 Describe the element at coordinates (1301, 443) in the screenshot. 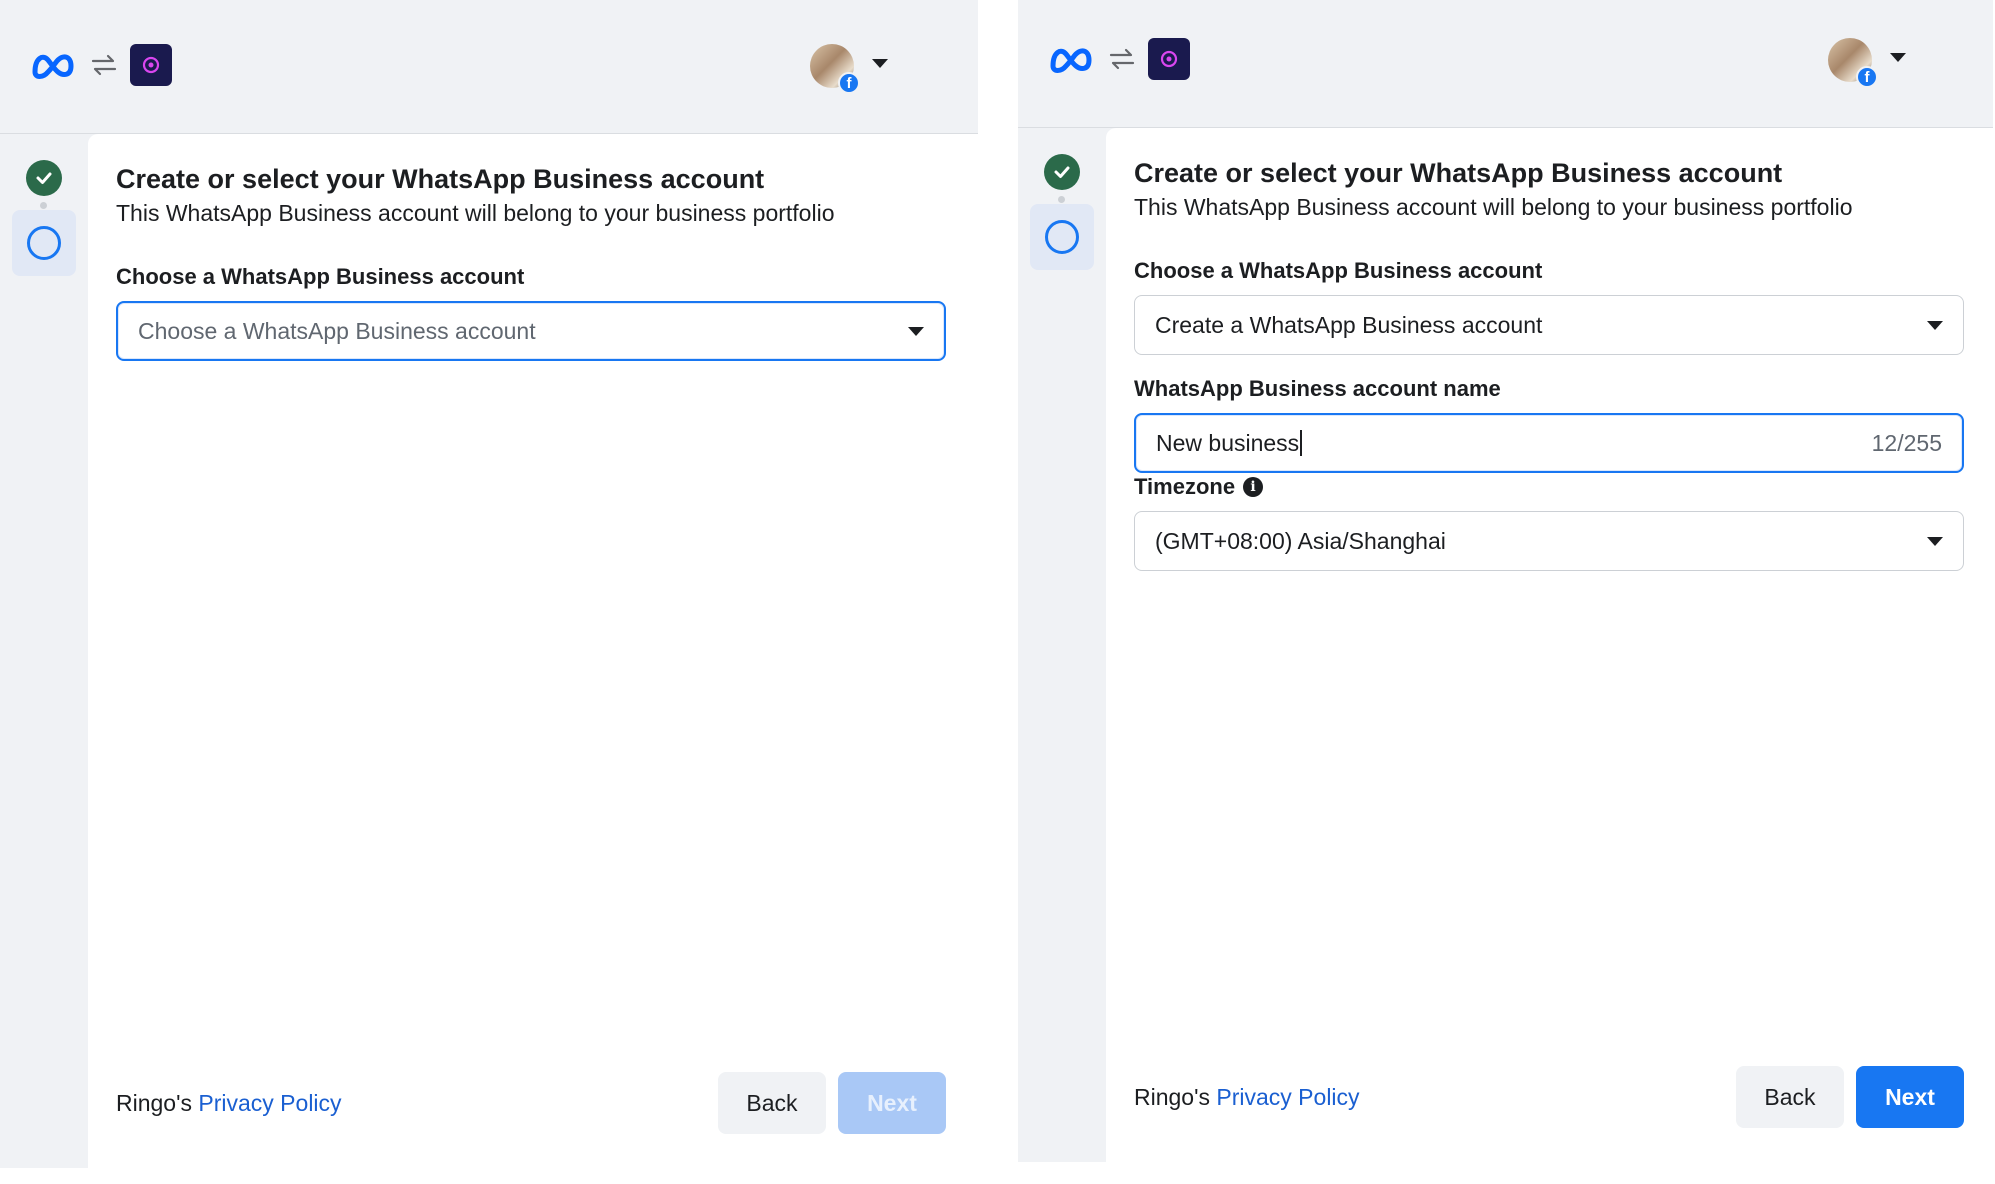

I see `text-cursor` at that location.